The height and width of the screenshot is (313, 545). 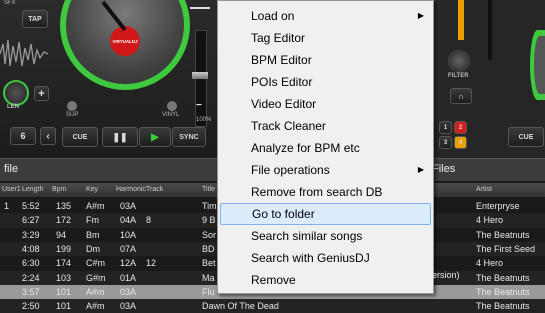 What do you see at coordinates (13, 107) in the screenshot?
I see `len-label: LEN` at bounding box center [13, 107].